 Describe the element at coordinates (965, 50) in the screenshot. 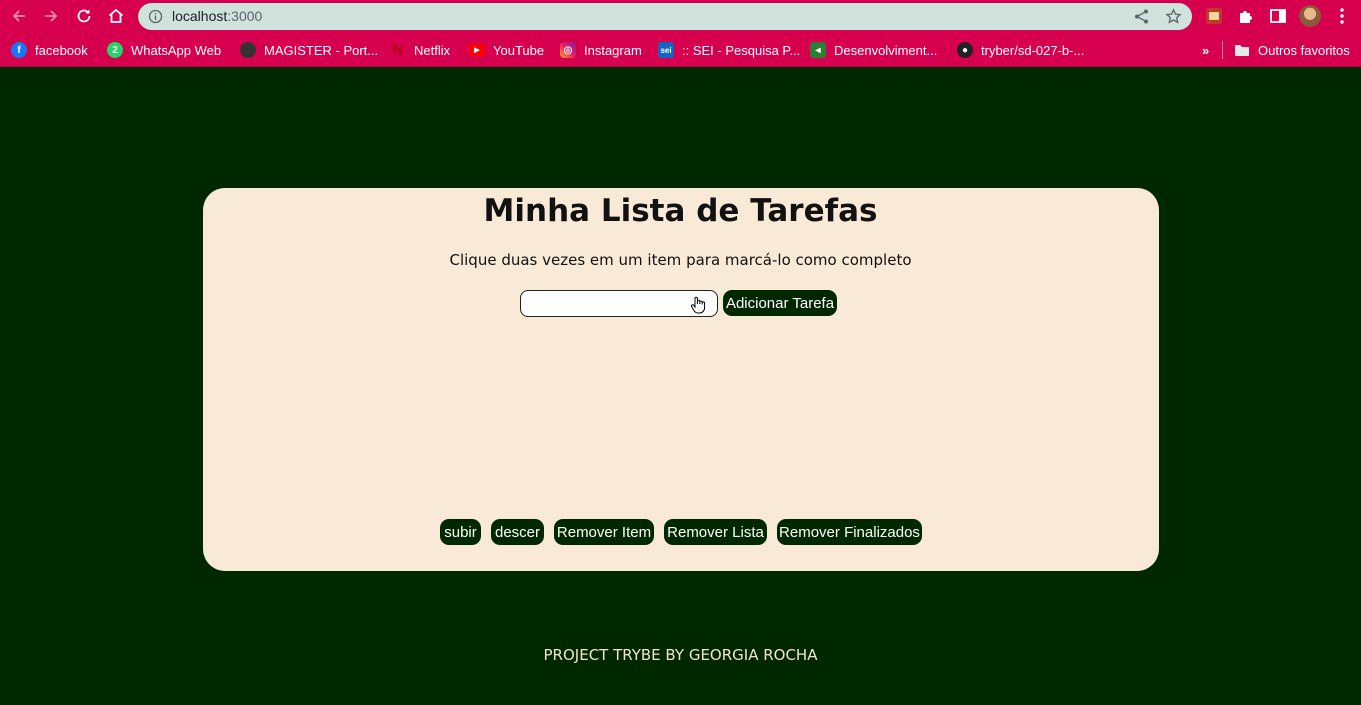

I see `github-icon: ●` at that location.